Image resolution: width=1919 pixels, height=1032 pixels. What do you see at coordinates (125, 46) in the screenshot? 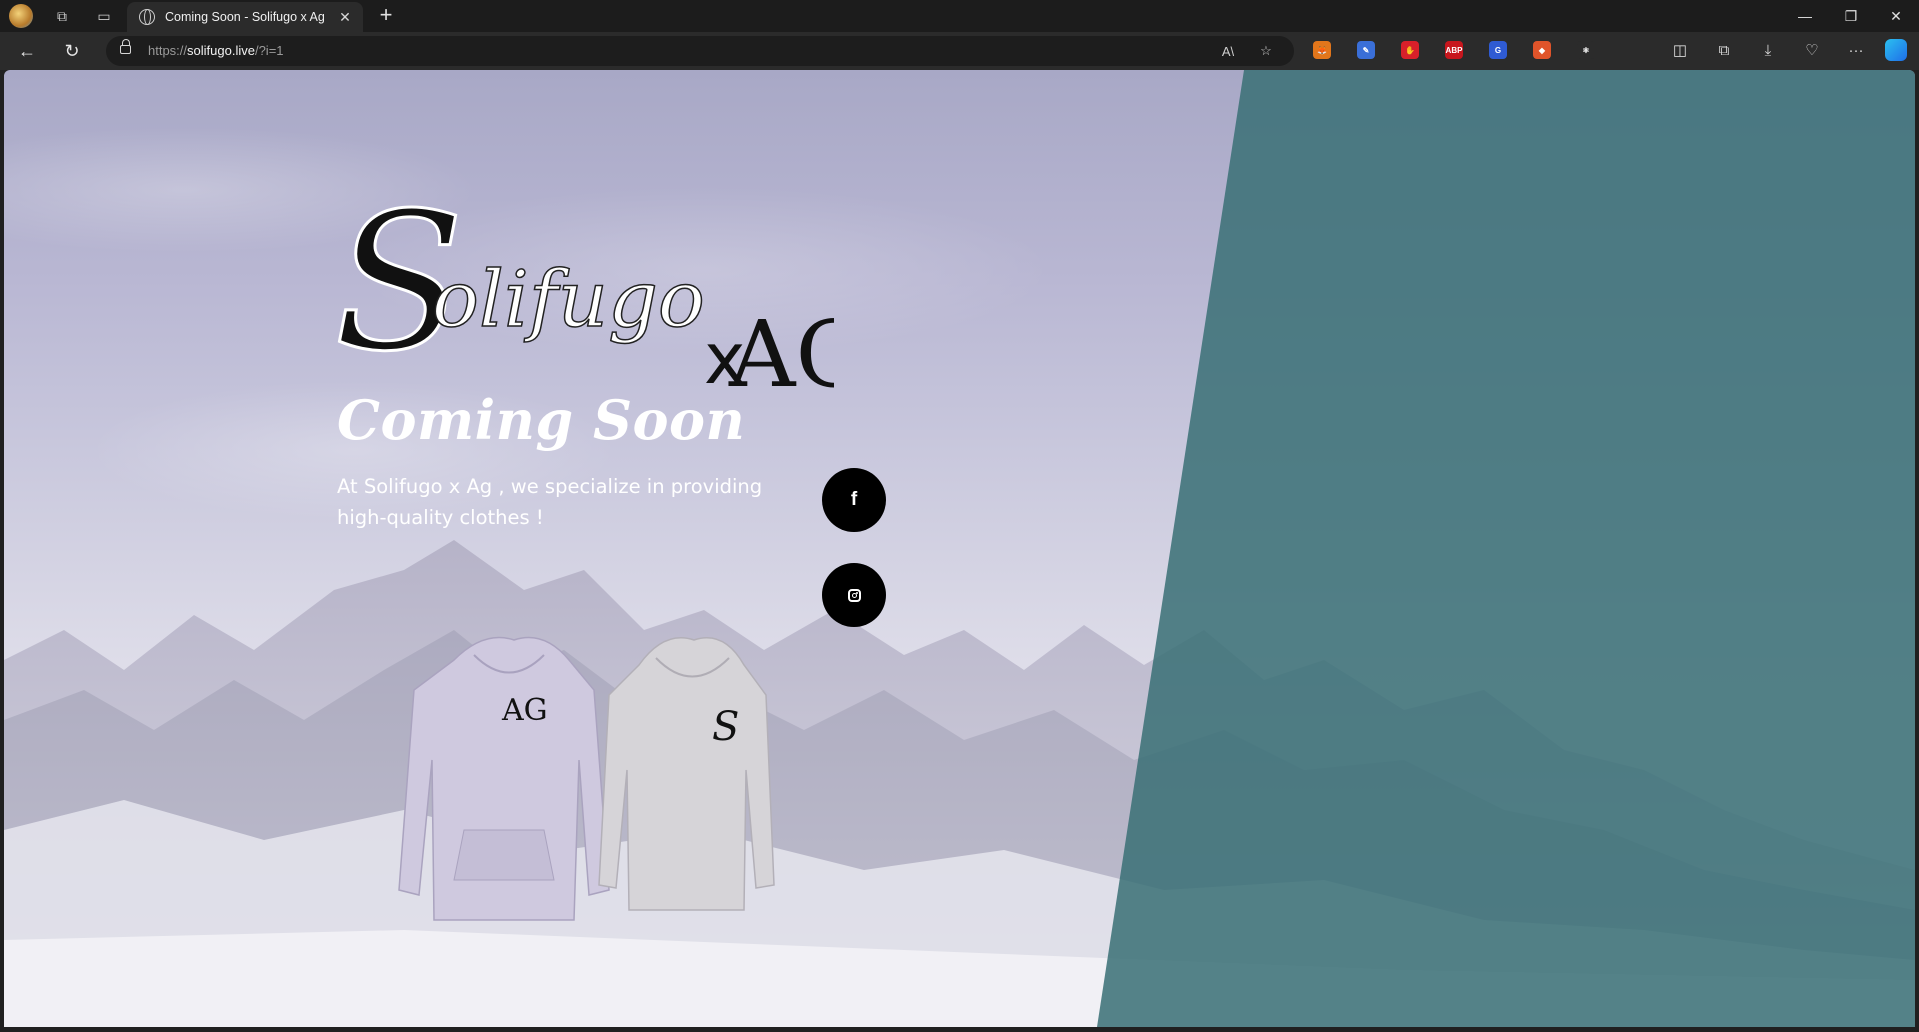
I see `lock-icon` at bounding box center [125, 46].